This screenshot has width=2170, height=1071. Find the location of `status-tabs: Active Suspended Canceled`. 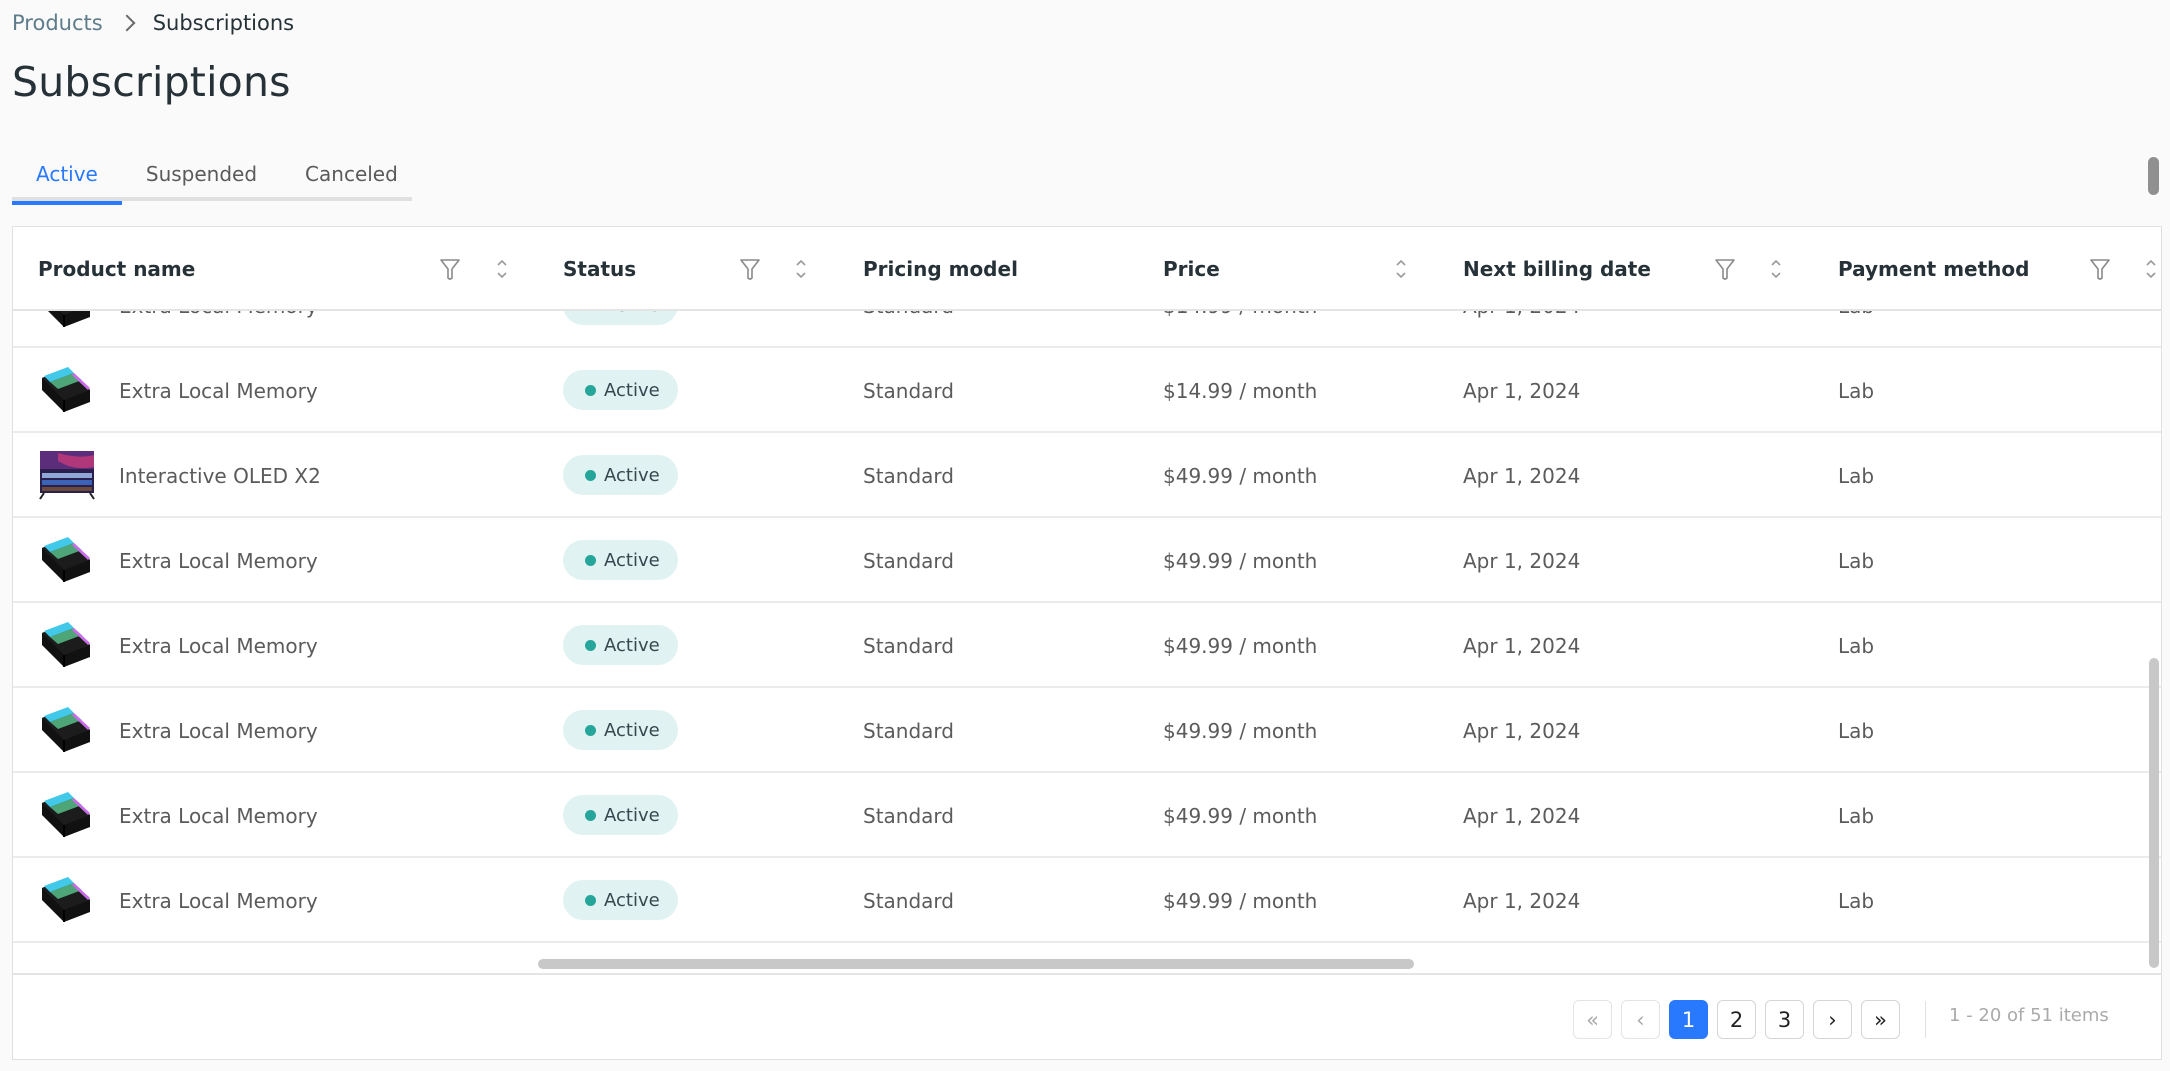

status-tabs: Active Suspended Canceled is located at coordinates (212, 178).